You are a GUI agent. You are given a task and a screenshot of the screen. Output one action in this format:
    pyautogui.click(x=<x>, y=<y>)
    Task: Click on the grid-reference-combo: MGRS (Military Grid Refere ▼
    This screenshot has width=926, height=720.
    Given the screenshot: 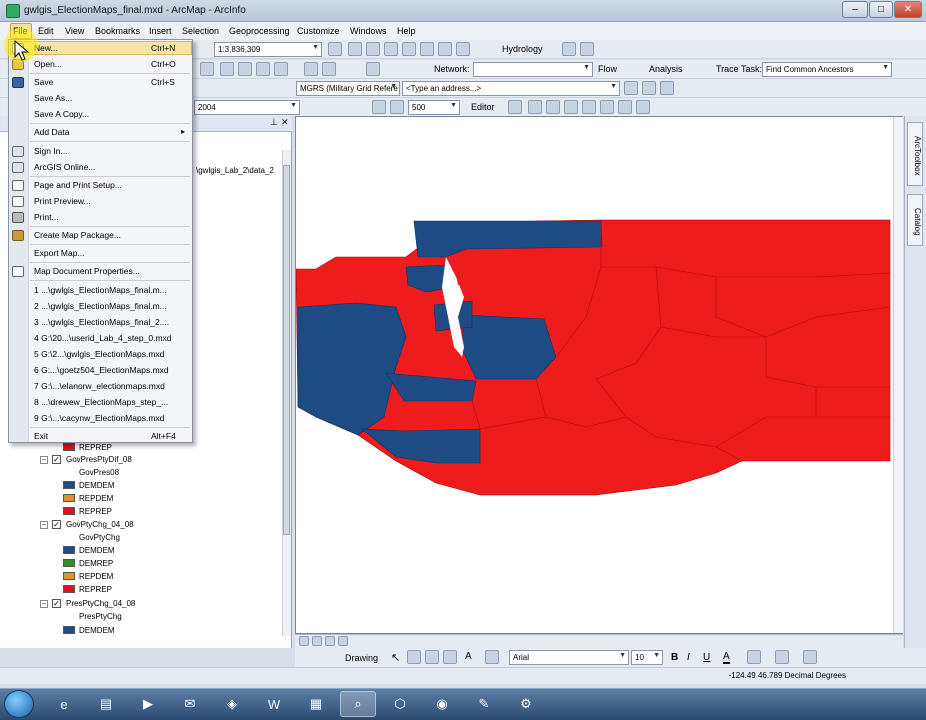 What is the action you would take?
    pyautogui.click(x=348, y=88)
    